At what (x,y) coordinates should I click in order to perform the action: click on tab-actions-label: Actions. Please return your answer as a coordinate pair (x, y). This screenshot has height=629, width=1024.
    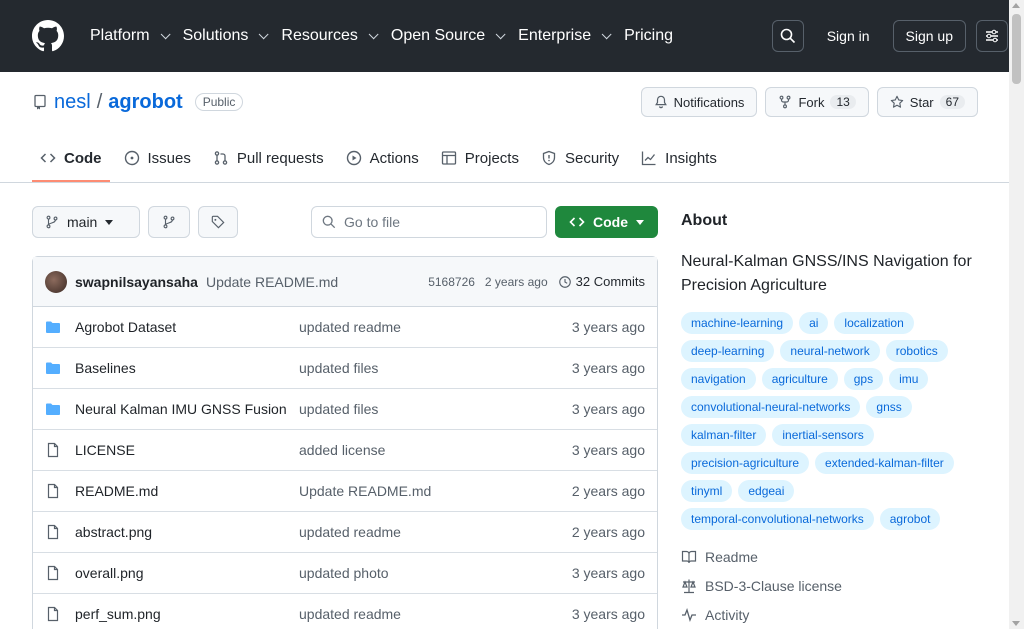
    Looking at the image, I should click on (394, 158).